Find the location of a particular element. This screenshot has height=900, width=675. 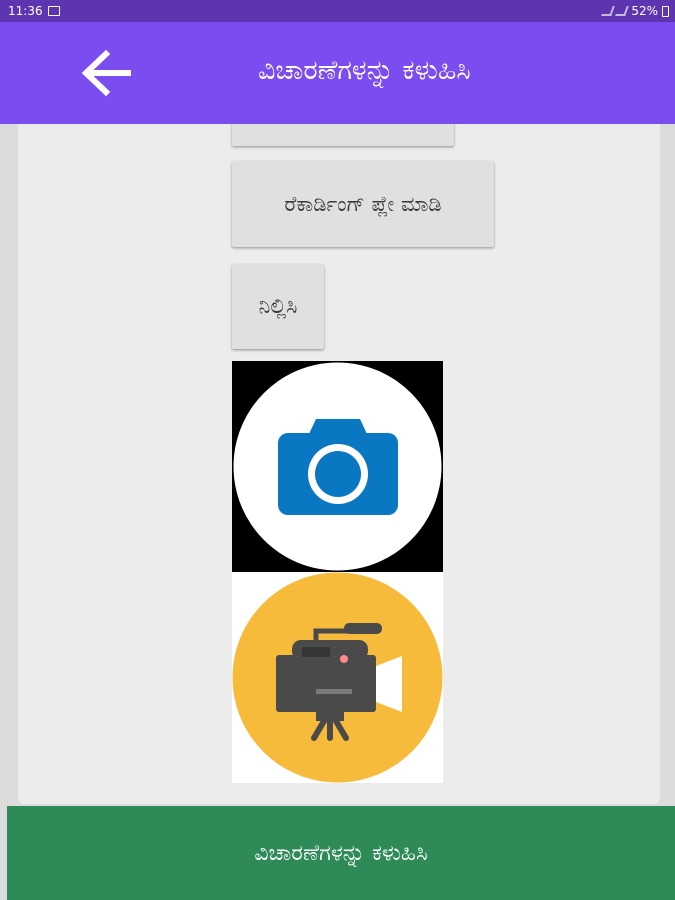

page-title: ವಿಚಾರಣೆಗಳನ್ನು ಕಳುಹಿಸಿ is located at coordinates (364, 70).